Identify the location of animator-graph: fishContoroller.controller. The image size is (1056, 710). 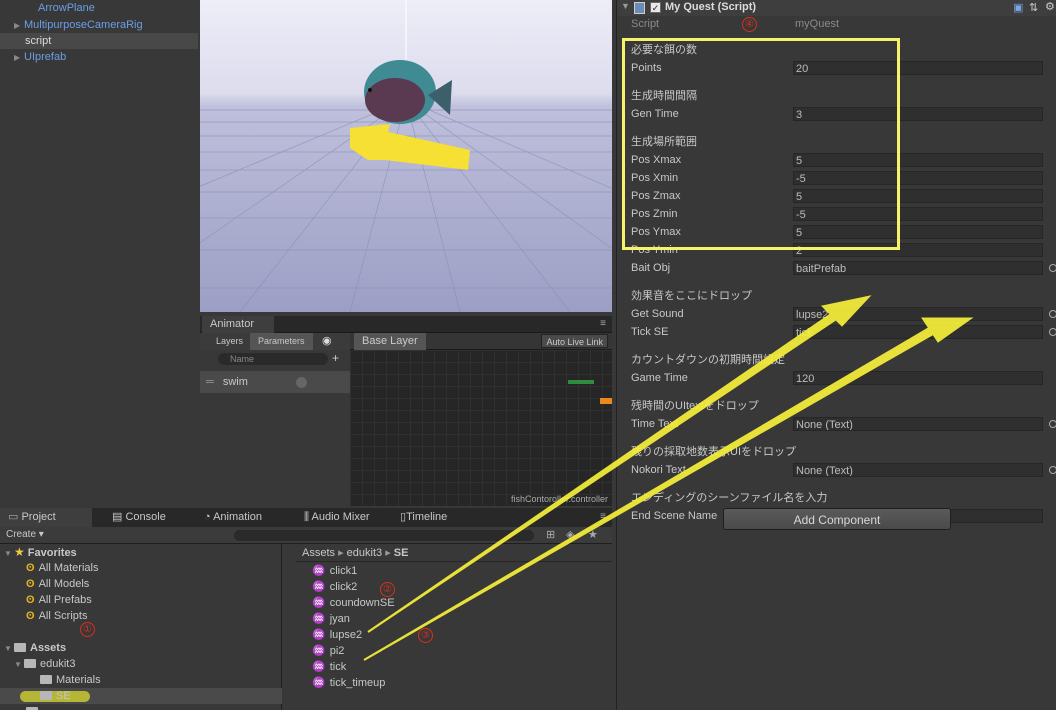
(481, 428).